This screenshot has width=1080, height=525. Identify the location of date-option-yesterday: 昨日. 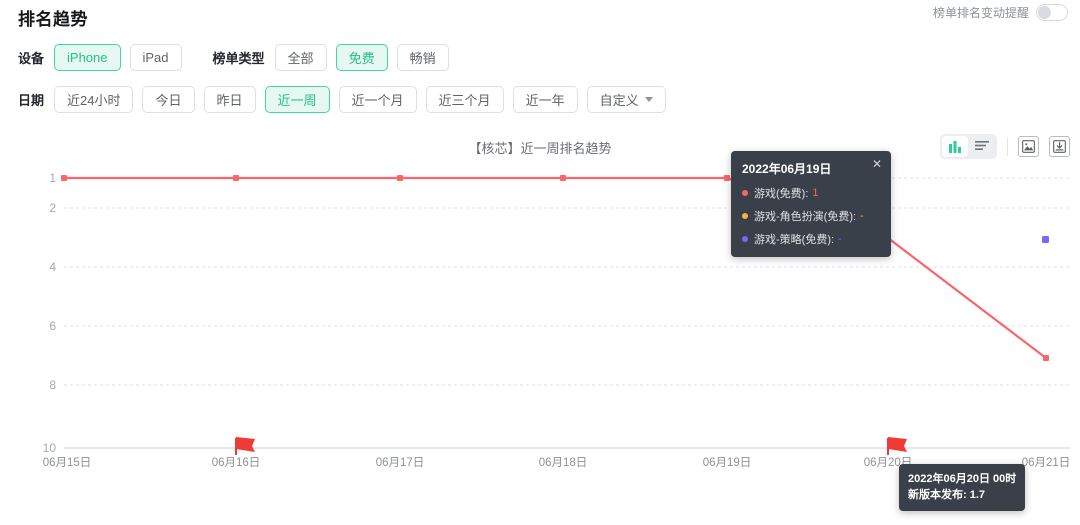
(229, 99).